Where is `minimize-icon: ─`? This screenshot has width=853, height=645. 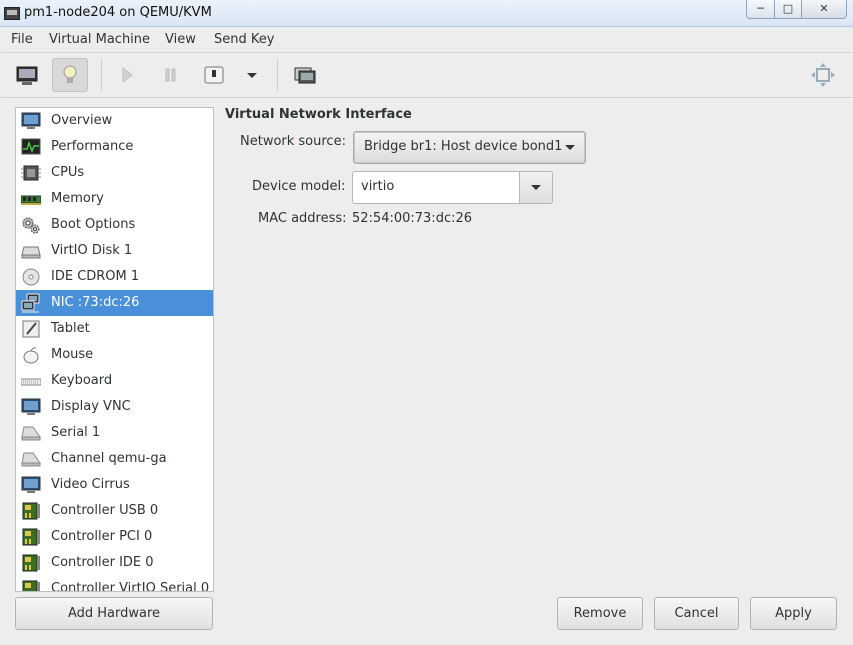 minimize-icon: ─ is located at coordinates (760, 8).